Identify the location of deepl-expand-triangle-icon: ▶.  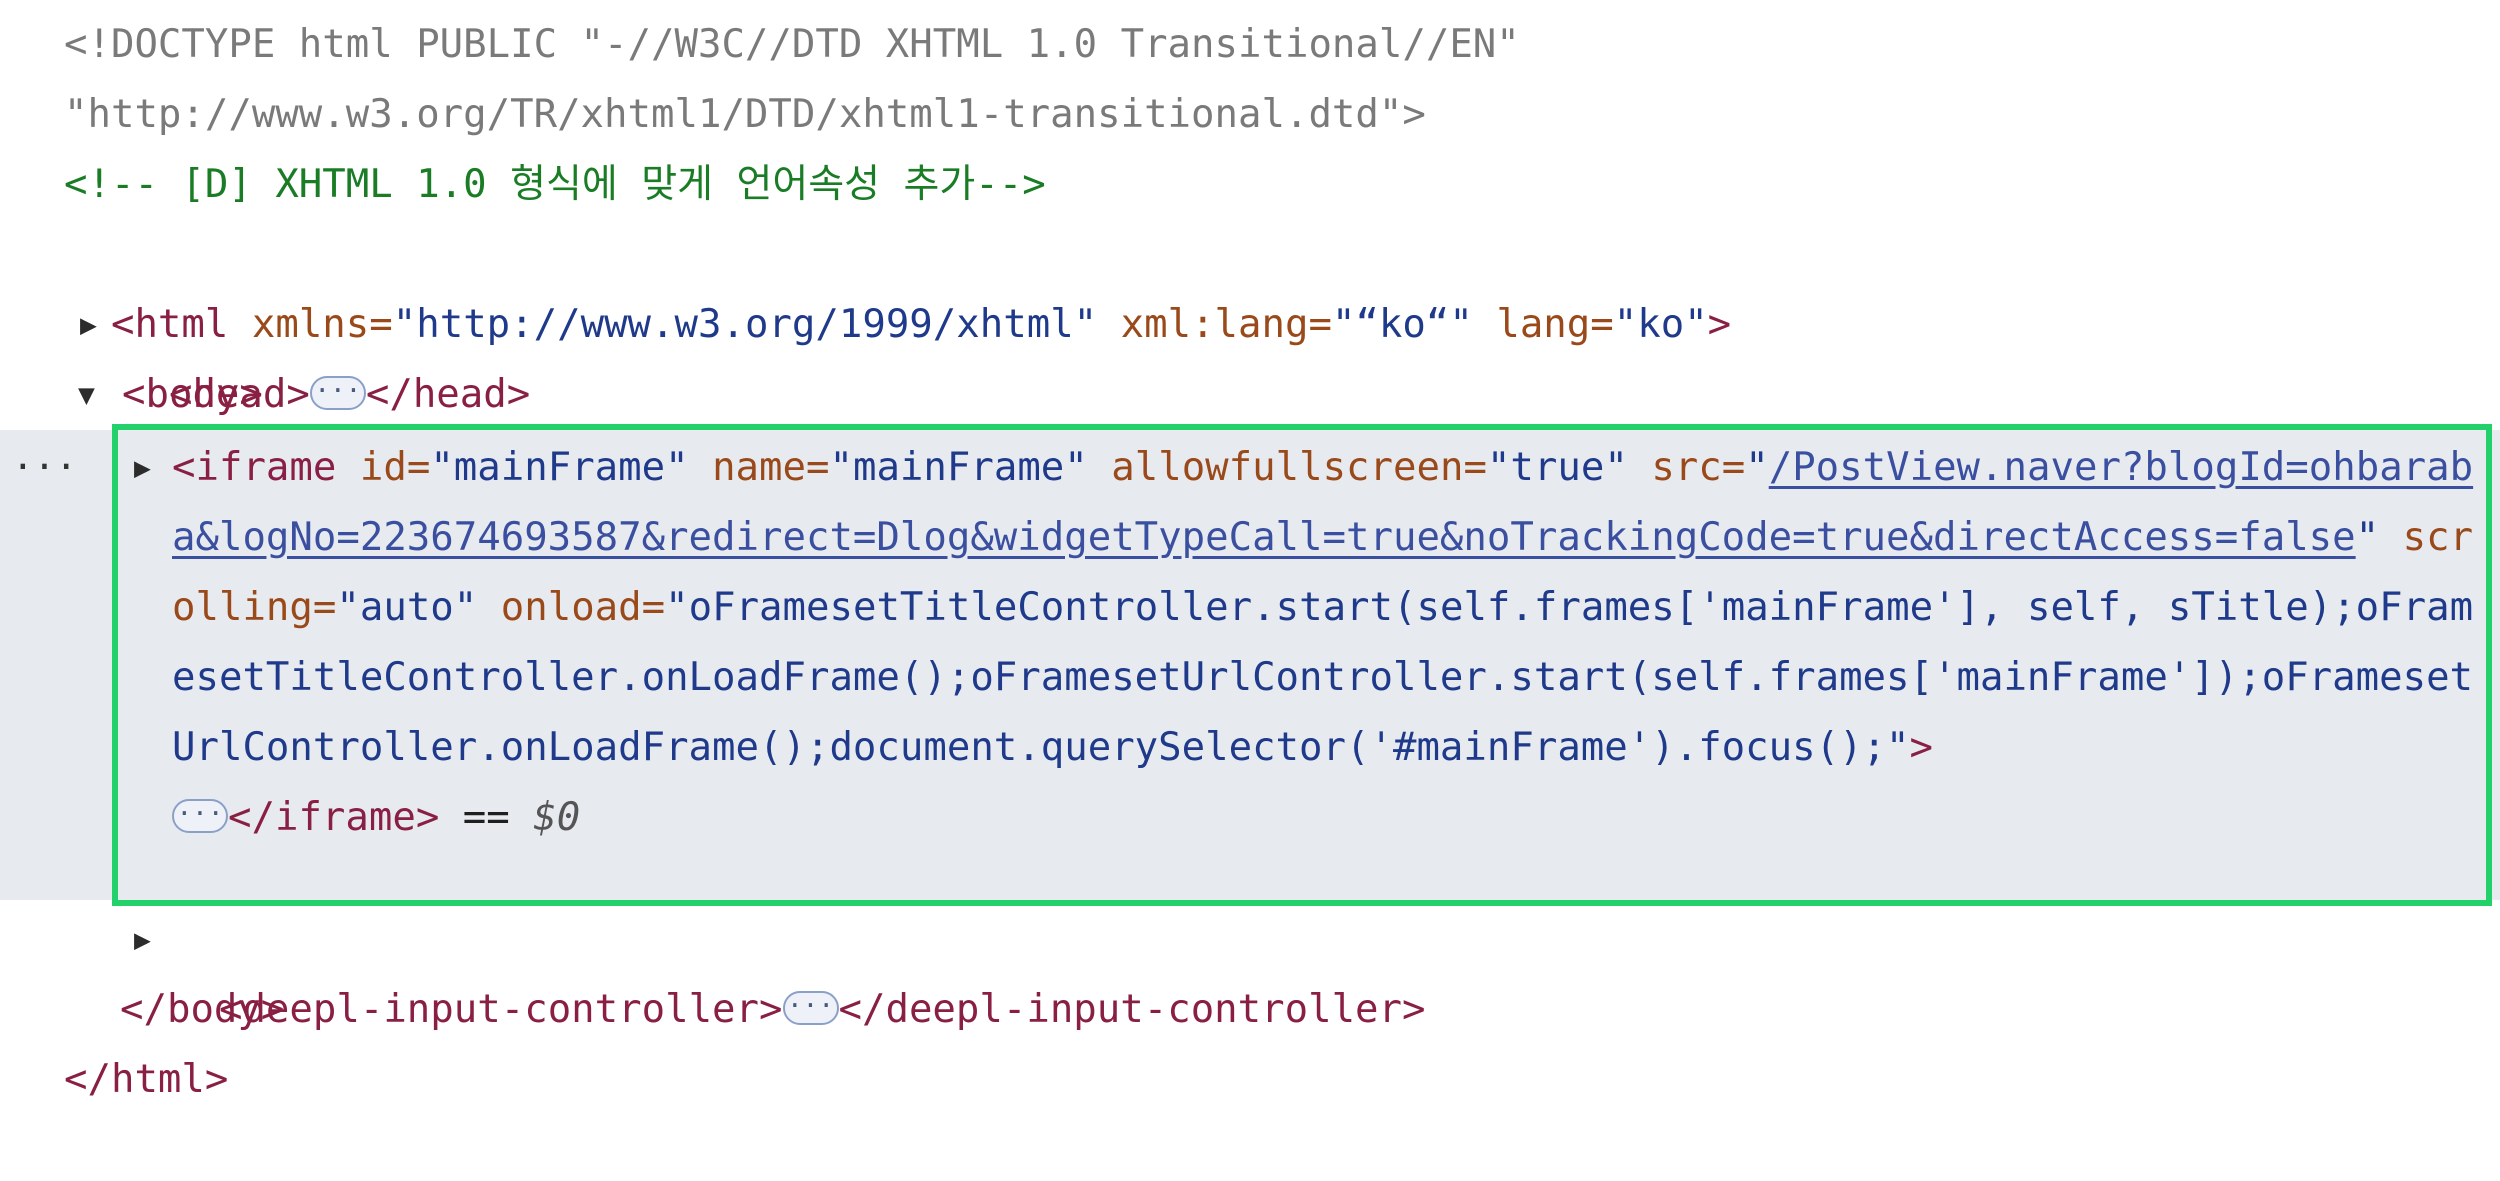
(142, 940).